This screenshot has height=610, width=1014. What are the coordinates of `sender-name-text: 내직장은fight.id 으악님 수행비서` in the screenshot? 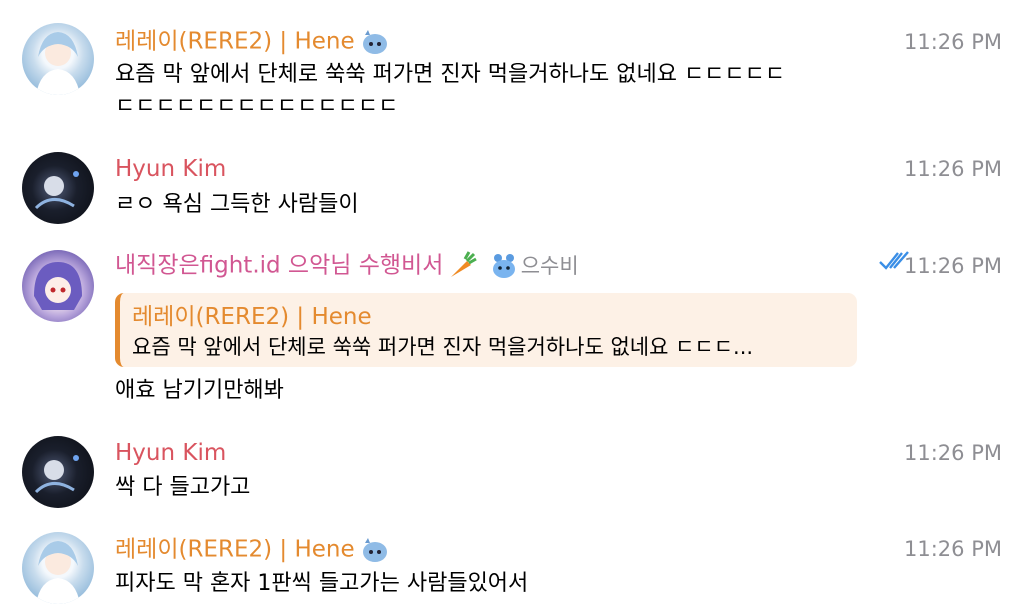 It's located at (279, 265).